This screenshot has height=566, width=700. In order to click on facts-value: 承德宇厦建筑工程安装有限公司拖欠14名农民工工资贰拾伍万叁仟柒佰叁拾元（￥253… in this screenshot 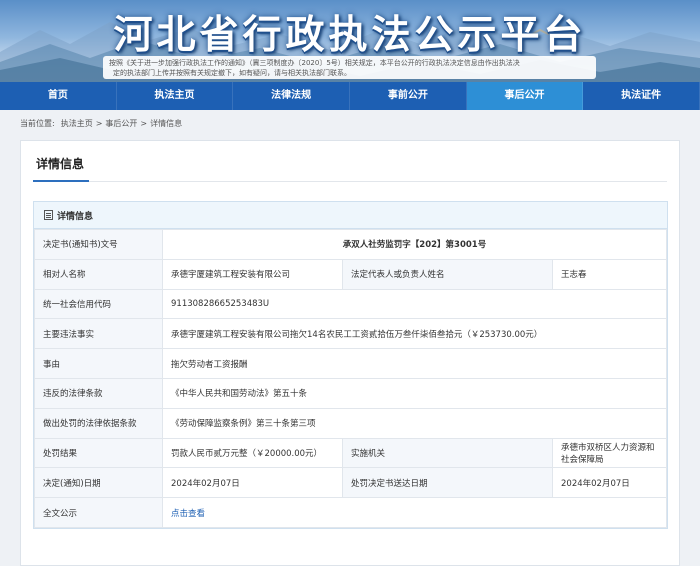, I will do `click(414, 334)`.